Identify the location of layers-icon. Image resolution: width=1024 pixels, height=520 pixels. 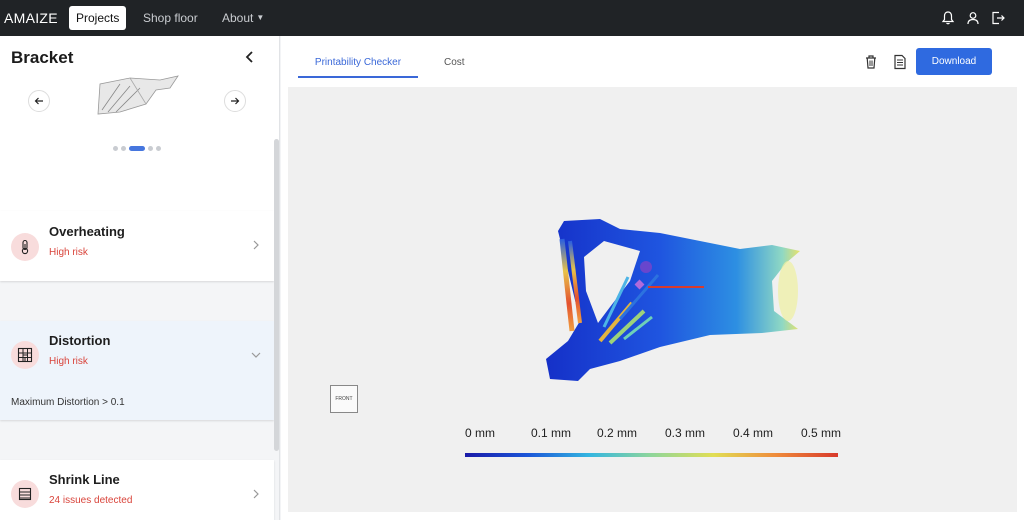
(25, 494).